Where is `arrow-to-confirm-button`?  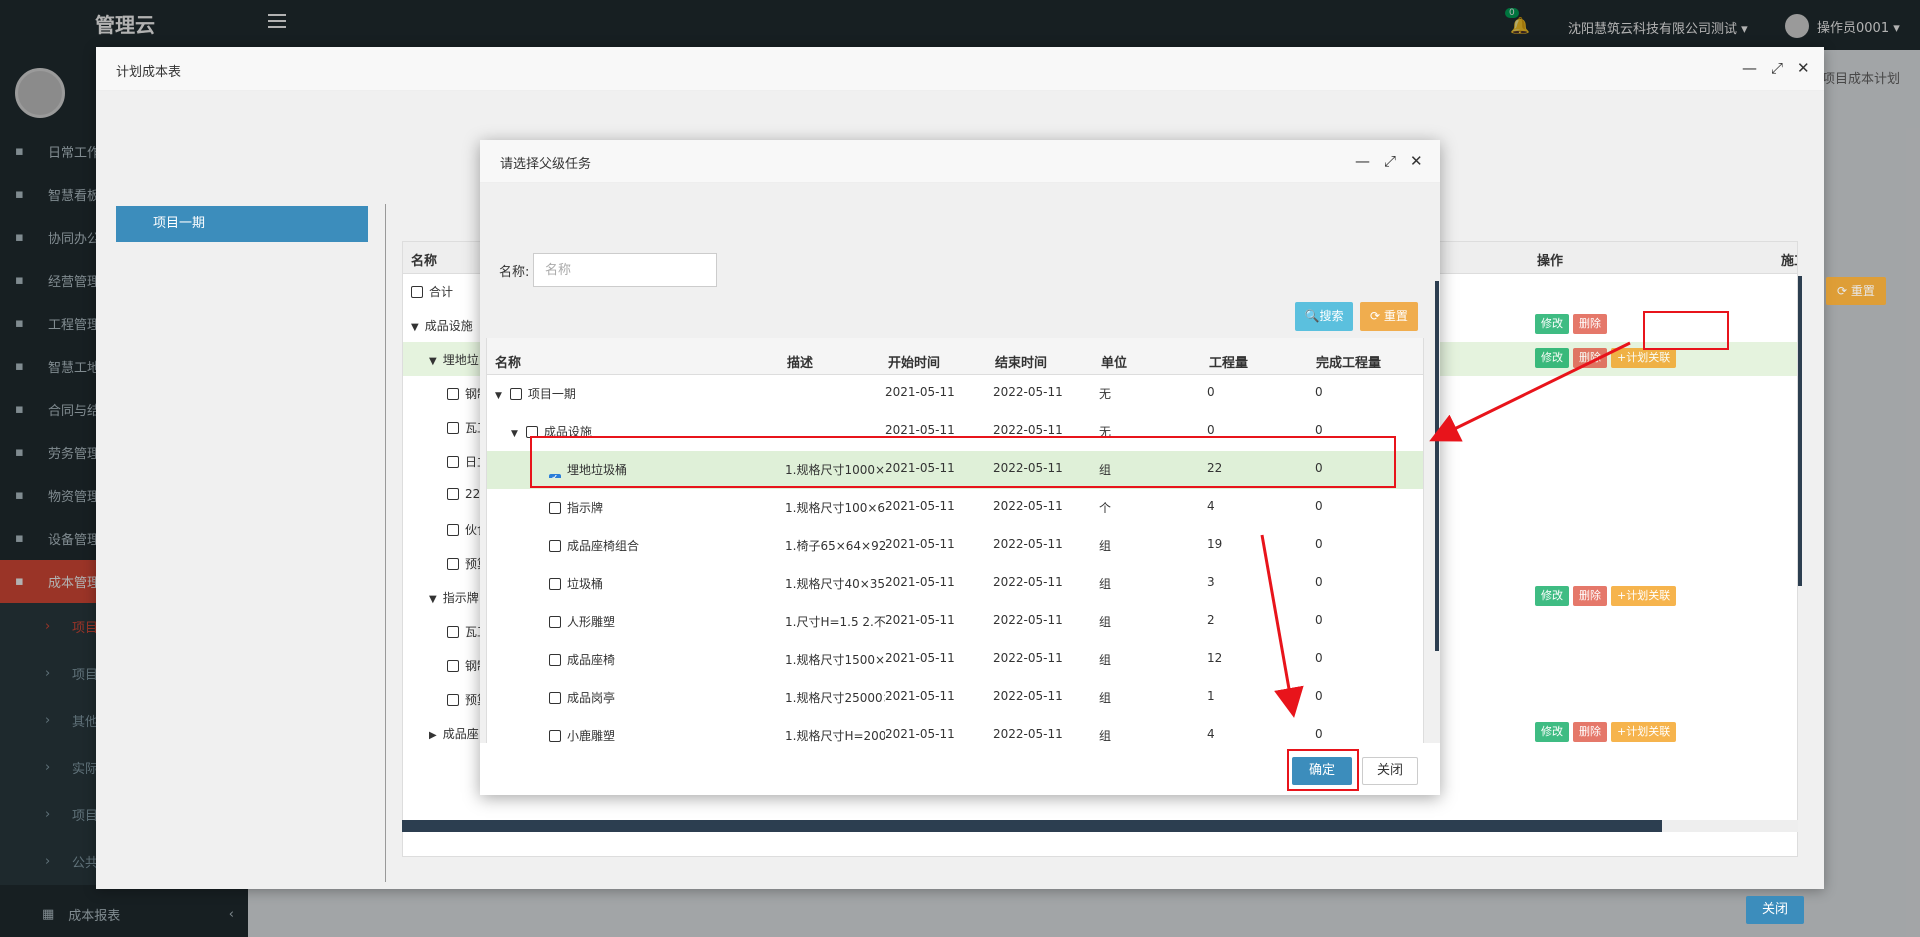 arrow-to-confirm-button is located at coordinates (1282, 626).